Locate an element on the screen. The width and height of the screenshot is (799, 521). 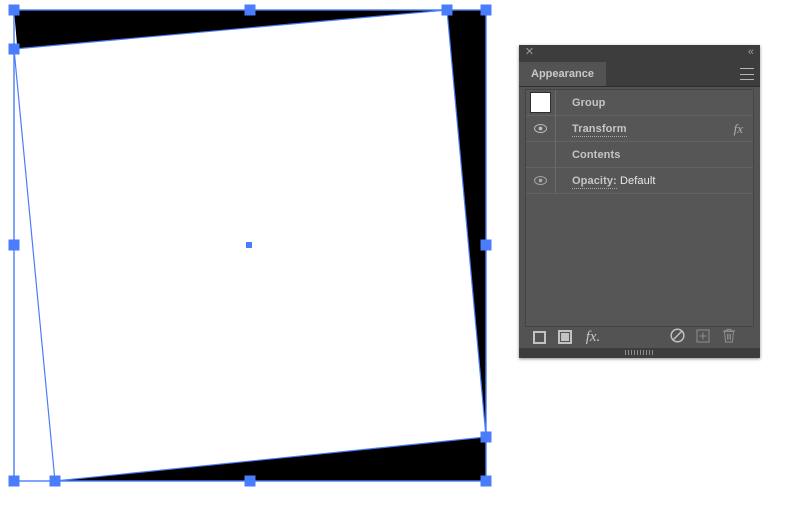
panel-titlebar: ✕ « is located at coordinates (639, 53).